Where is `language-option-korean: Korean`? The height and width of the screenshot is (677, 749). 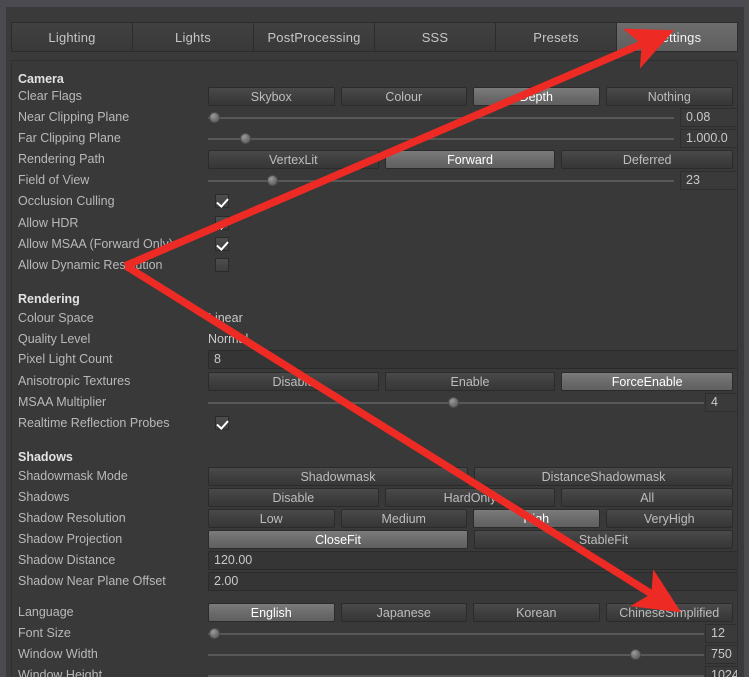
language-option-korean: Korean is located at coordinates (536, 612).